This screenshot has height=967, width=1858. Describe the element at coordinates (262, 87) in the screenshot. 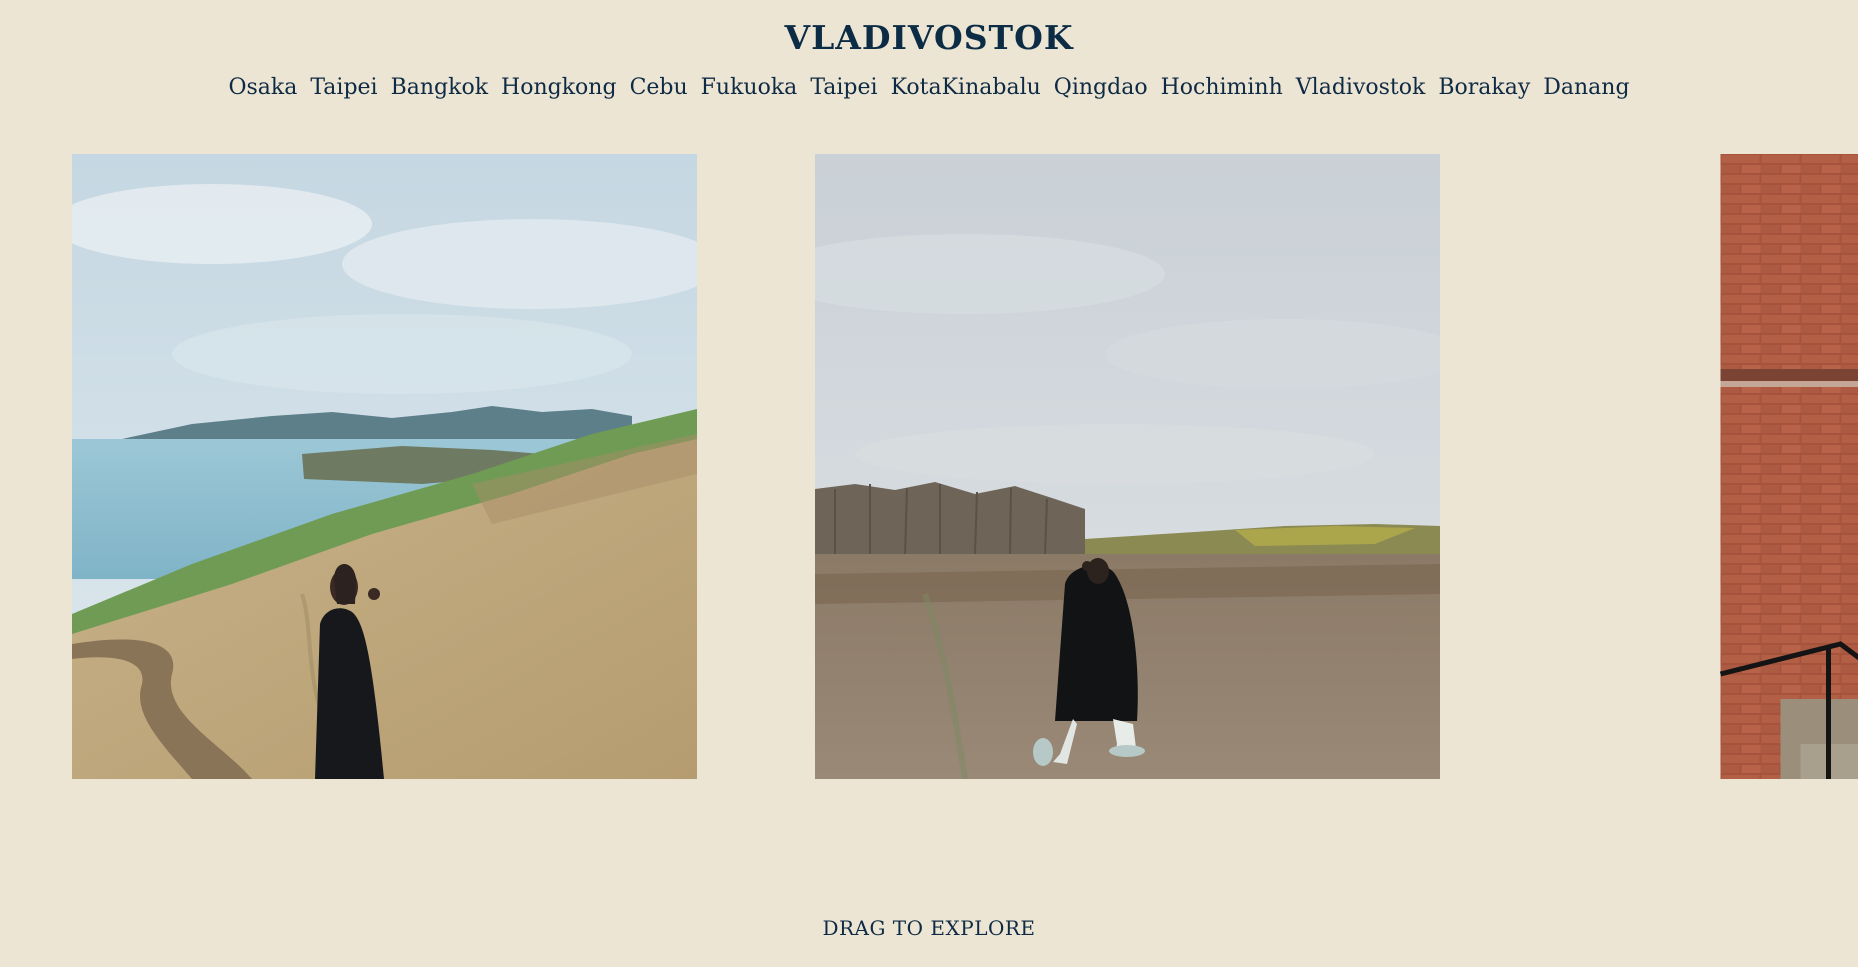

I see `nav-item-osaka: Osaka` at that location.